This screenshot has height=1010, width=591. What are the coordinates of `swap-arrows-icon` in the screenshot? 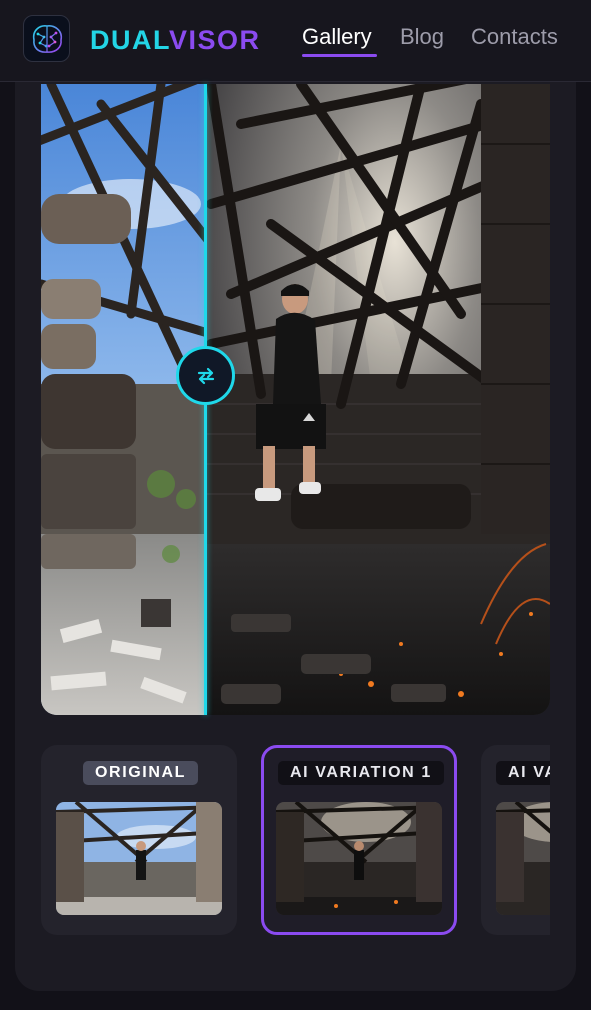 It's located at (205, 375).